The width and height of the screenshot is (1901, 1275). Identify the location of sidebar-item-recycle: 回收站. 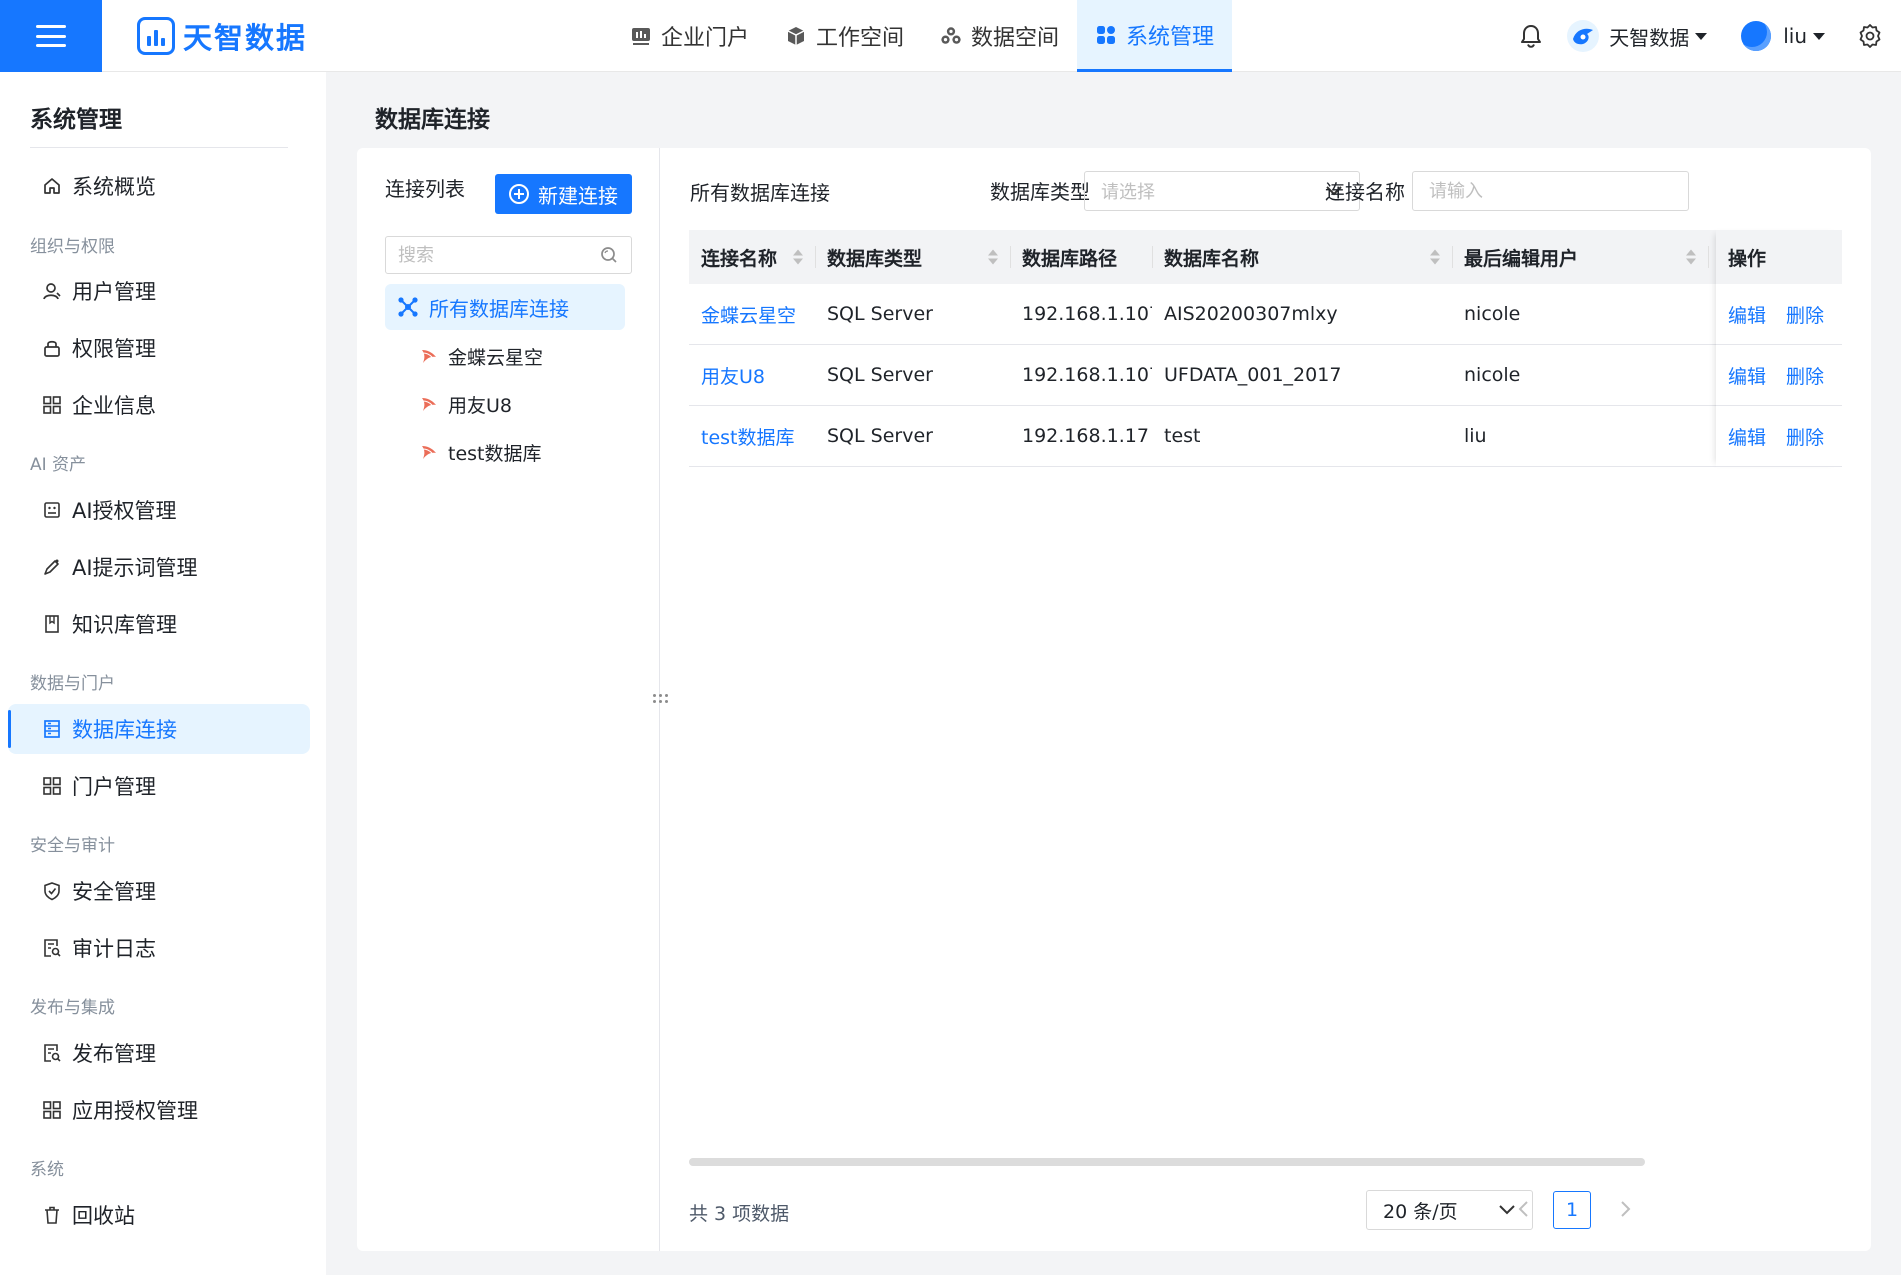
(159, 1215).